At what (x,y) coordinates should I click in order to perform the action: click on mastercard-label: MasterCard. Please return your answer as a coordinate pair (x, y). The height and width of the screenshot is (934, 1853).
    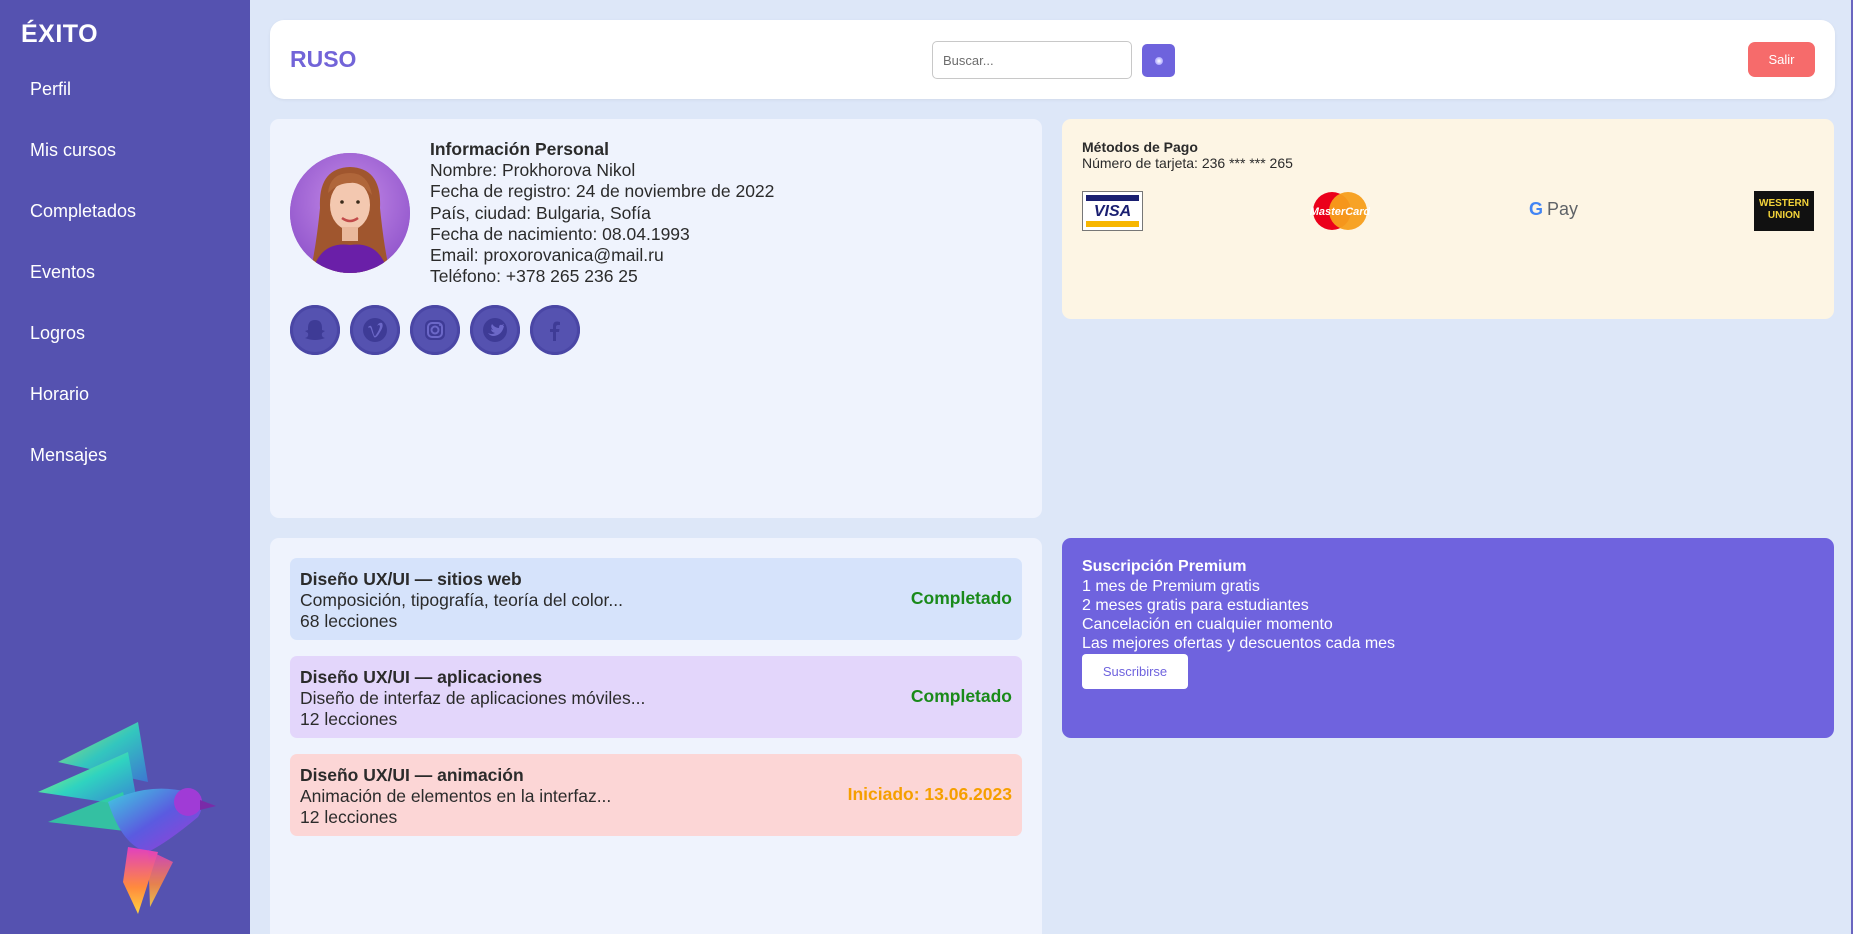
    Looking at the image, I should click on (1340, 212).